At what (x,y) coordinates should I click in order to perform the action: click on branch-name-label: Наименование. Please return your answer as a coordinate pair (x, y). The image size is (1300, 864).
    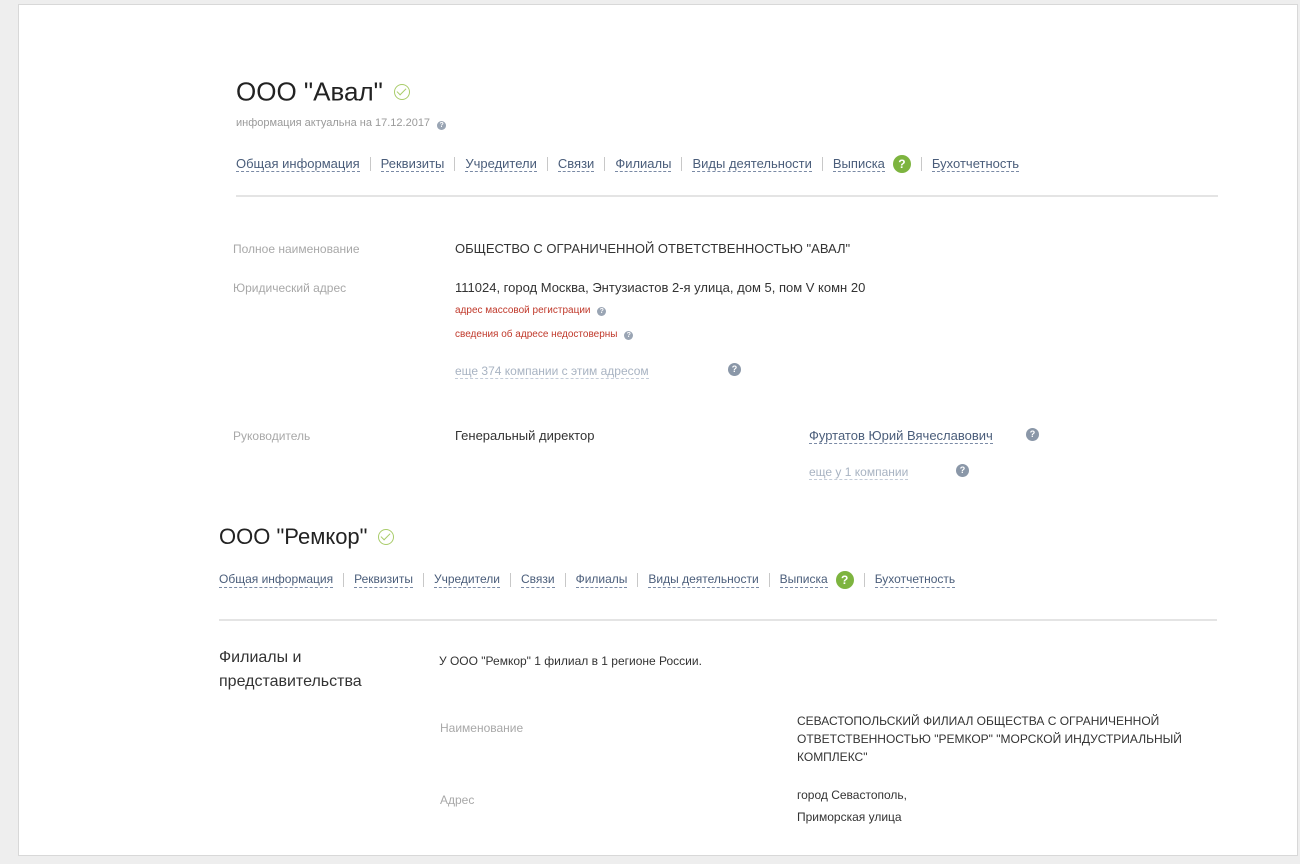
    Looking at the image, I should click on (482, 728).